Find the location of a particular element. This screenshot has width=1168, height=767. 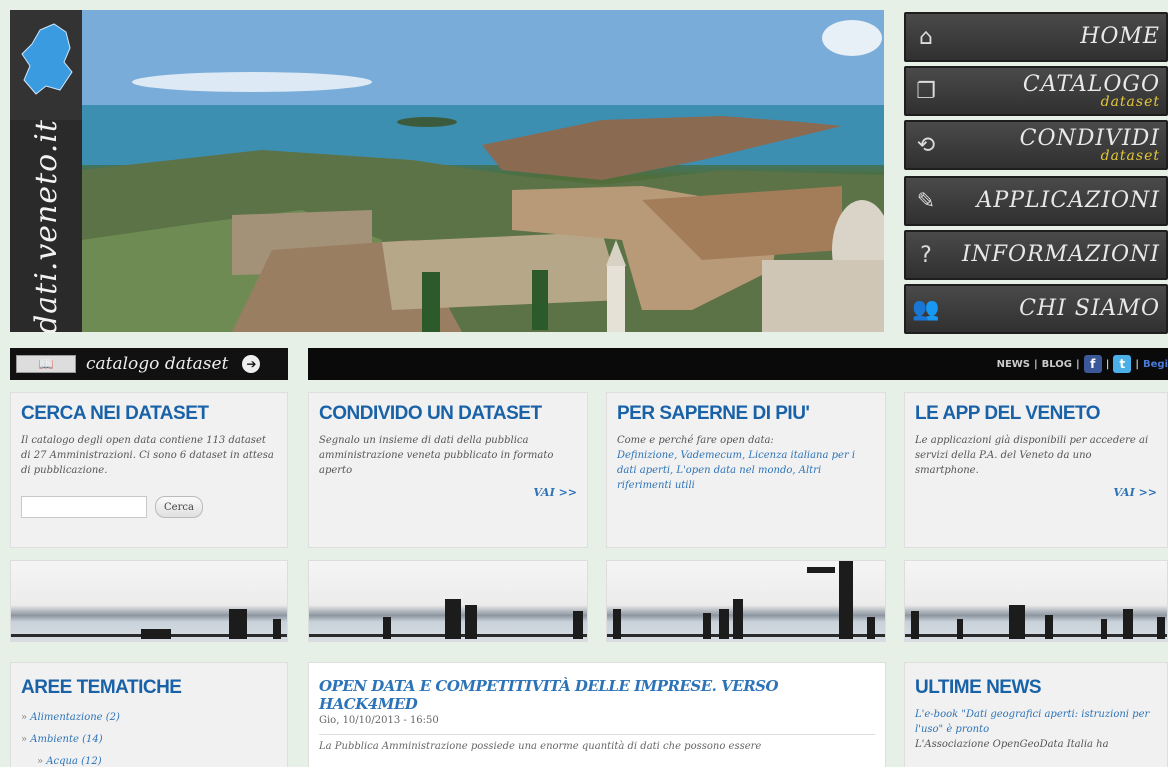

news-blog-bar: NEWS | BLOG | f | t | Begi is located at coordinates (738, 364).